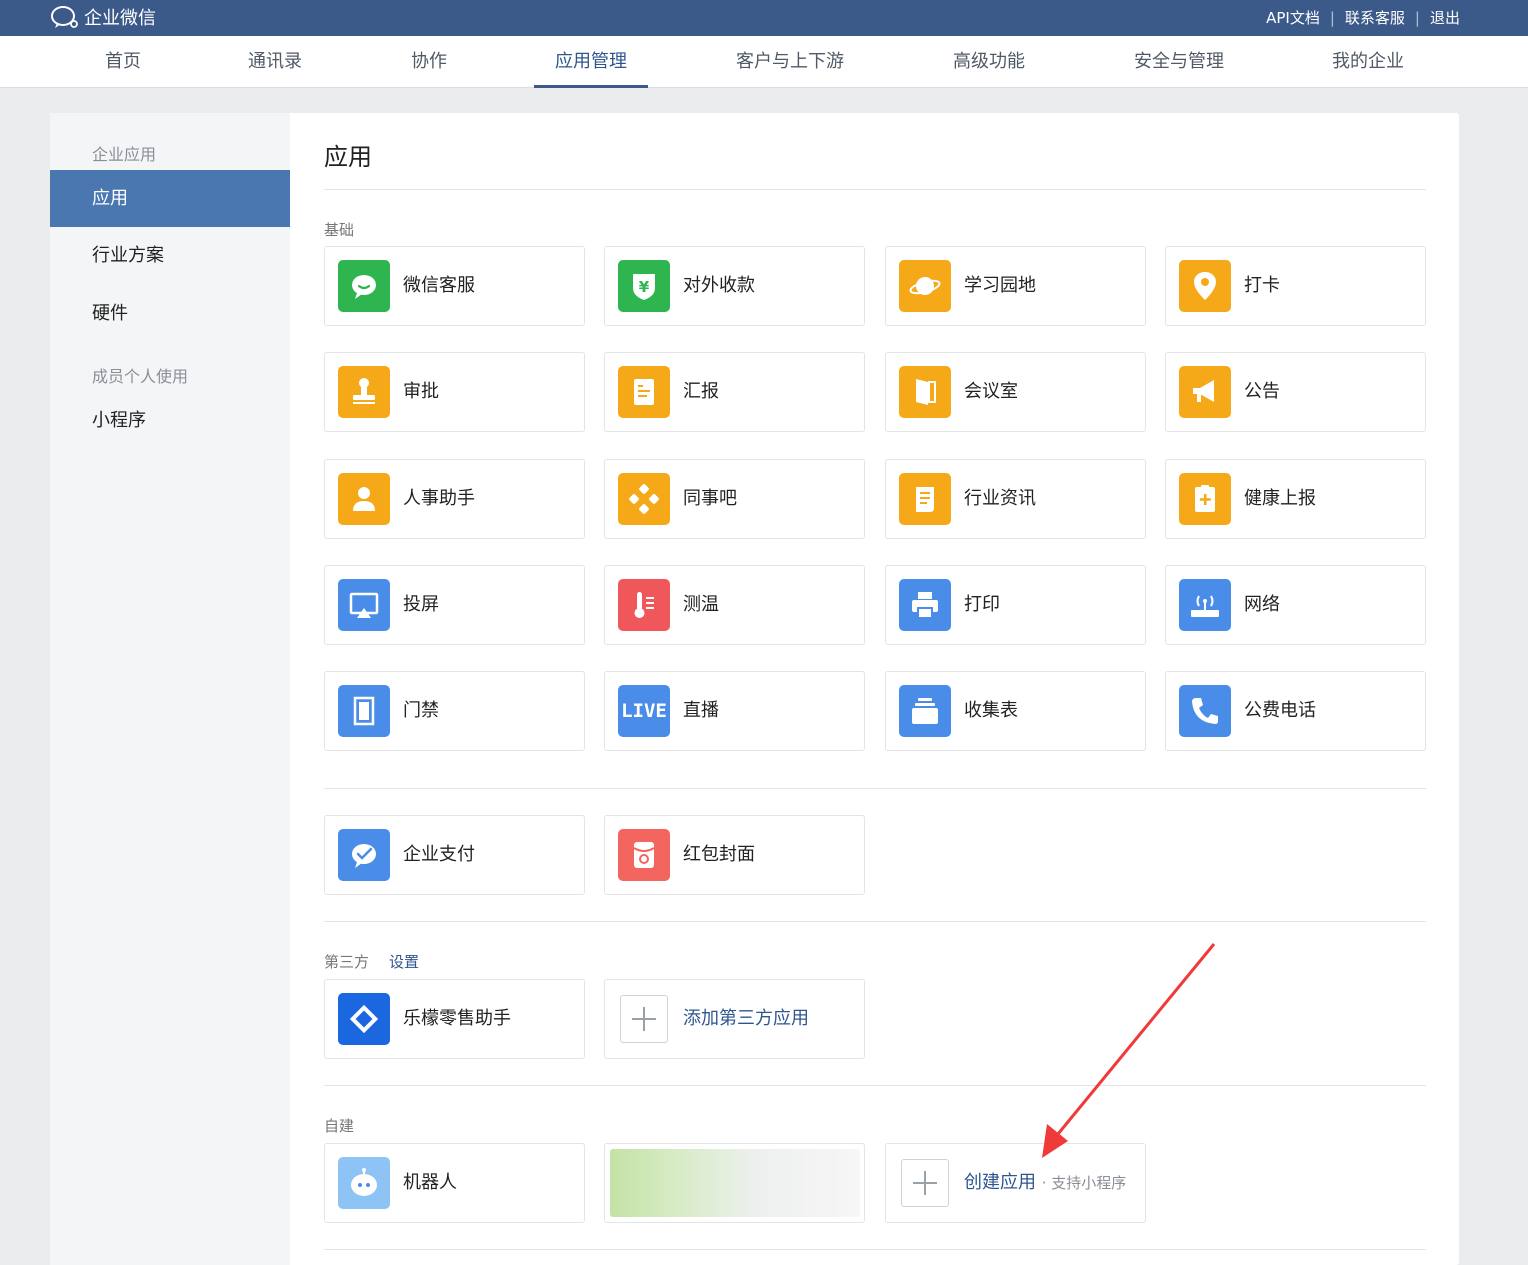  I want to click on wechat-service-icon, so click(364, 286).